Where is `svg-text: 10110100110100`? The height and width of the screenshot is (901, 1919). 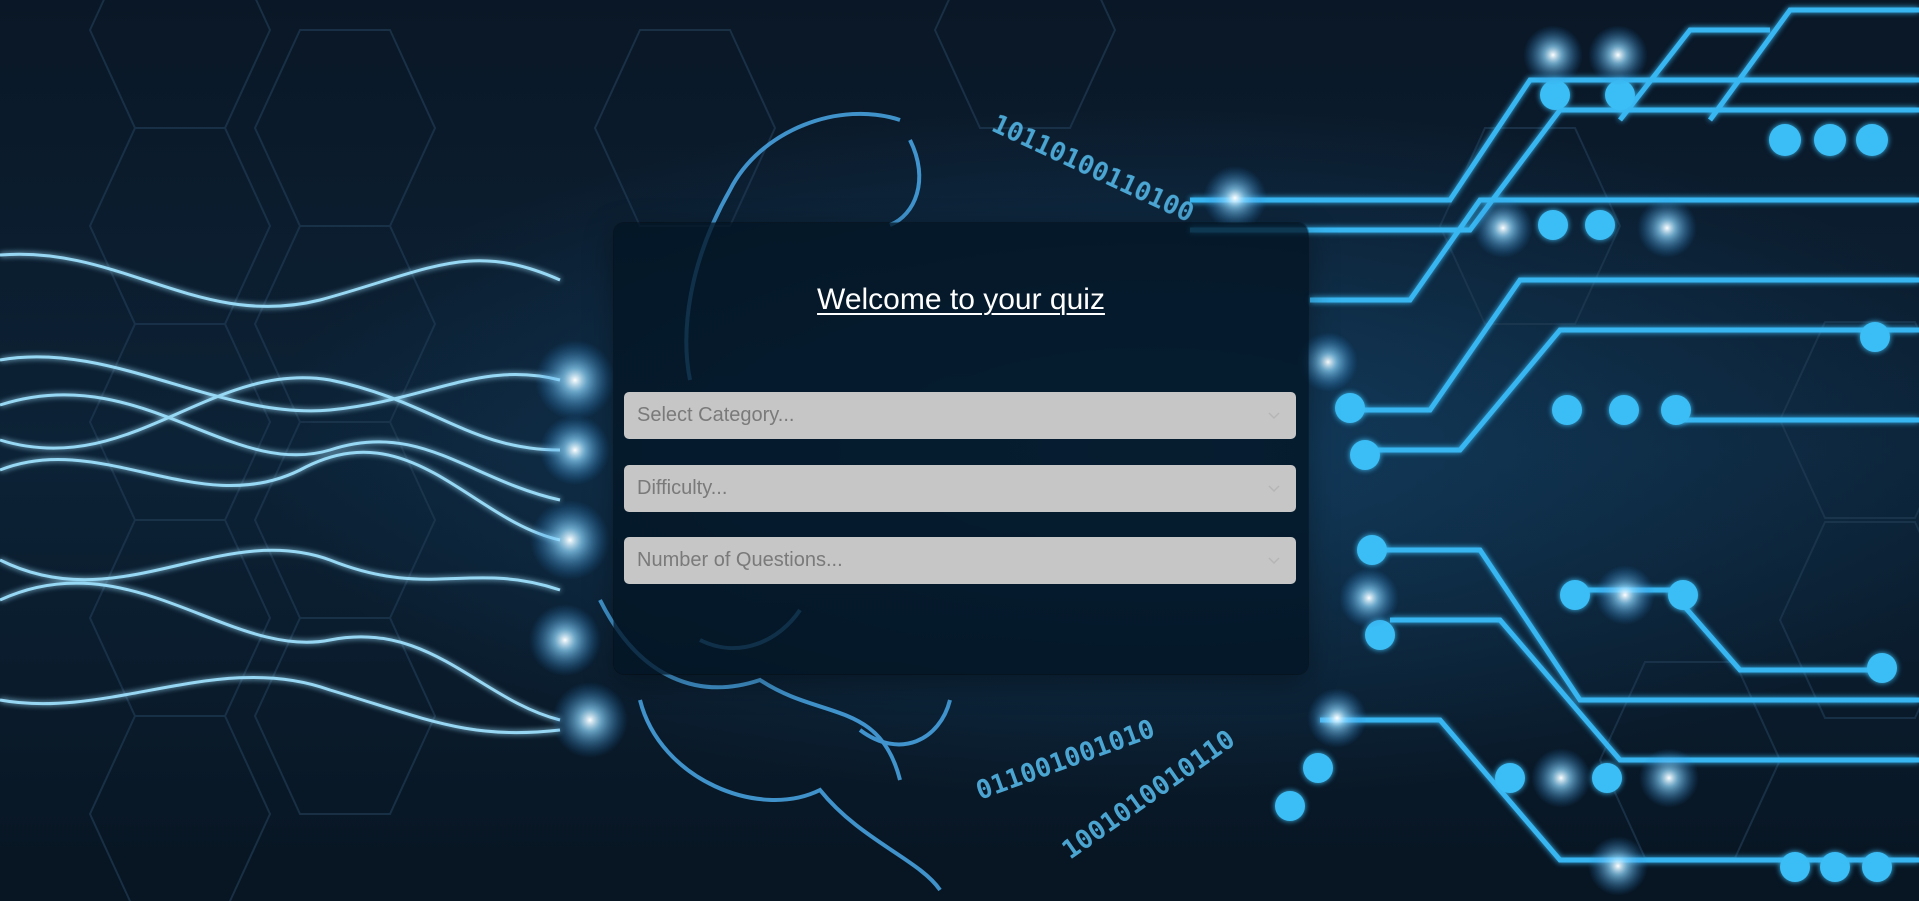 svg-text: 10110100110100 is located at coordinates (1092, 169).